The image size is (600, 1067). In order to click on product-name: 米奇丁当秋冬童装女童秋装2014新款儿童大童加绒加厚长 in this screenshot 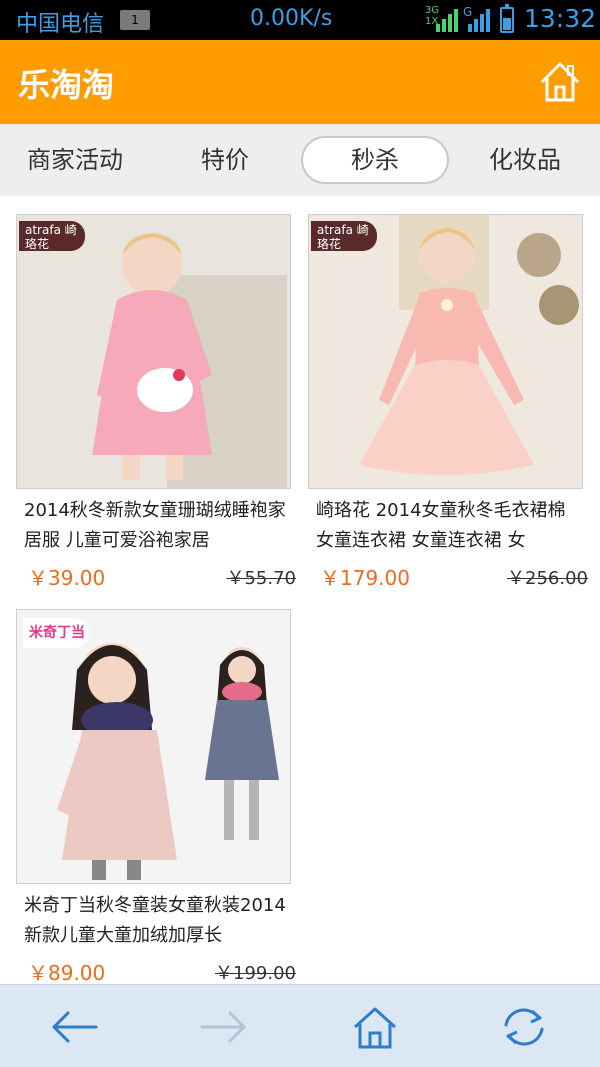, I will do `click(159, 921)`.